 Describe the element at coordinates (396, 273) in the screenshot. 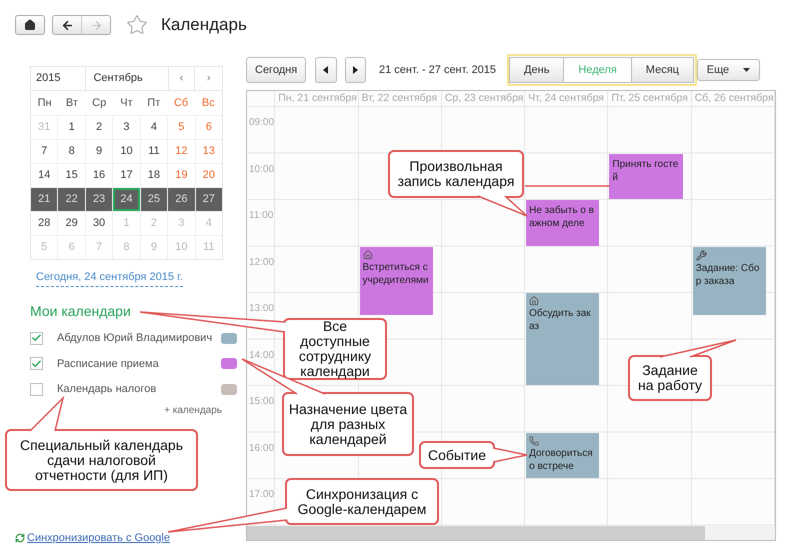

I see `event-title: Встретиться с учредителями` at that location.